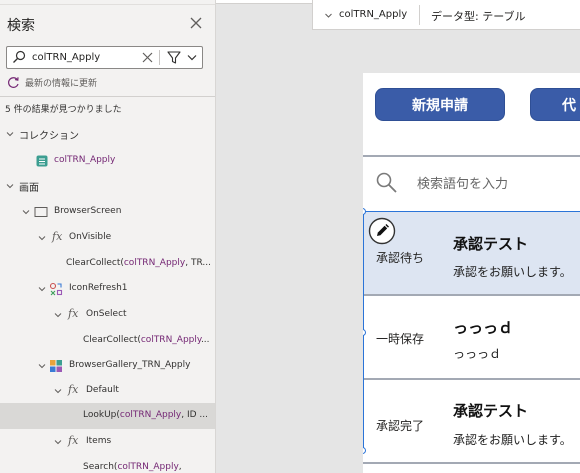 This screenshot has width=580, height=473. What do you see at coordinates (264, 2) in the screenshot?
I see `top-strip` at bounding box center [264, 2].